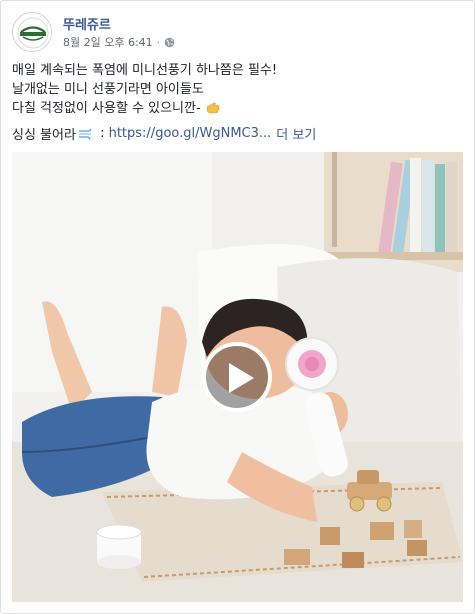 The width and height of the screenshot is (475, 614). Describe the element at coordinates (102, 133) in the screenshot. I see `link-colon: :` at that location.